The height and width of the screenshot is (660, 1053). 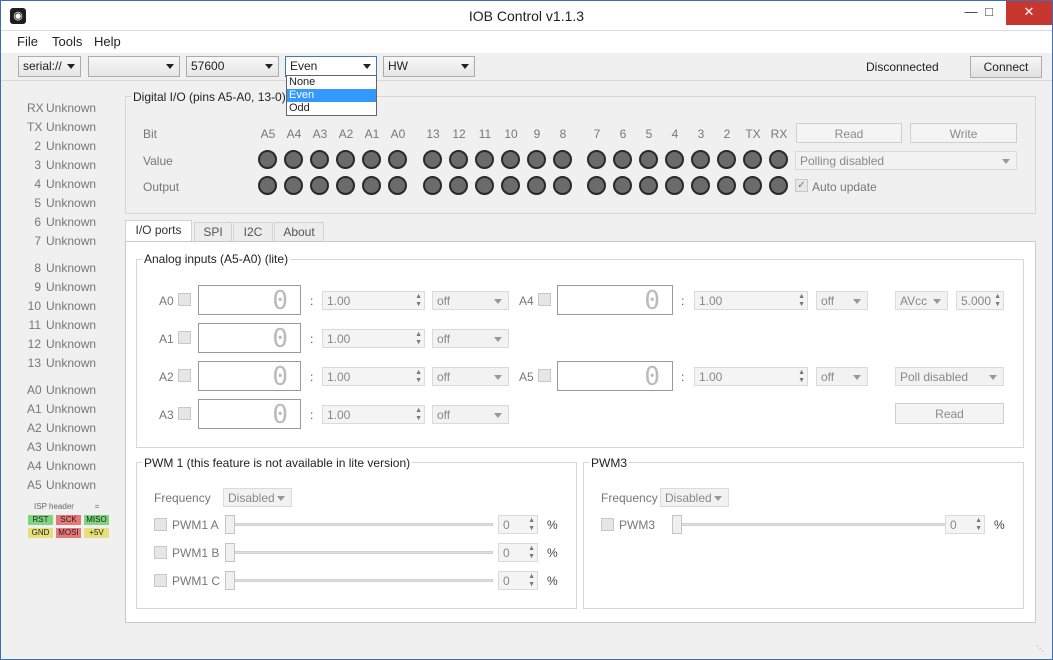 I want to click on tab-i2c: I2C, so click(x=253, y=232).